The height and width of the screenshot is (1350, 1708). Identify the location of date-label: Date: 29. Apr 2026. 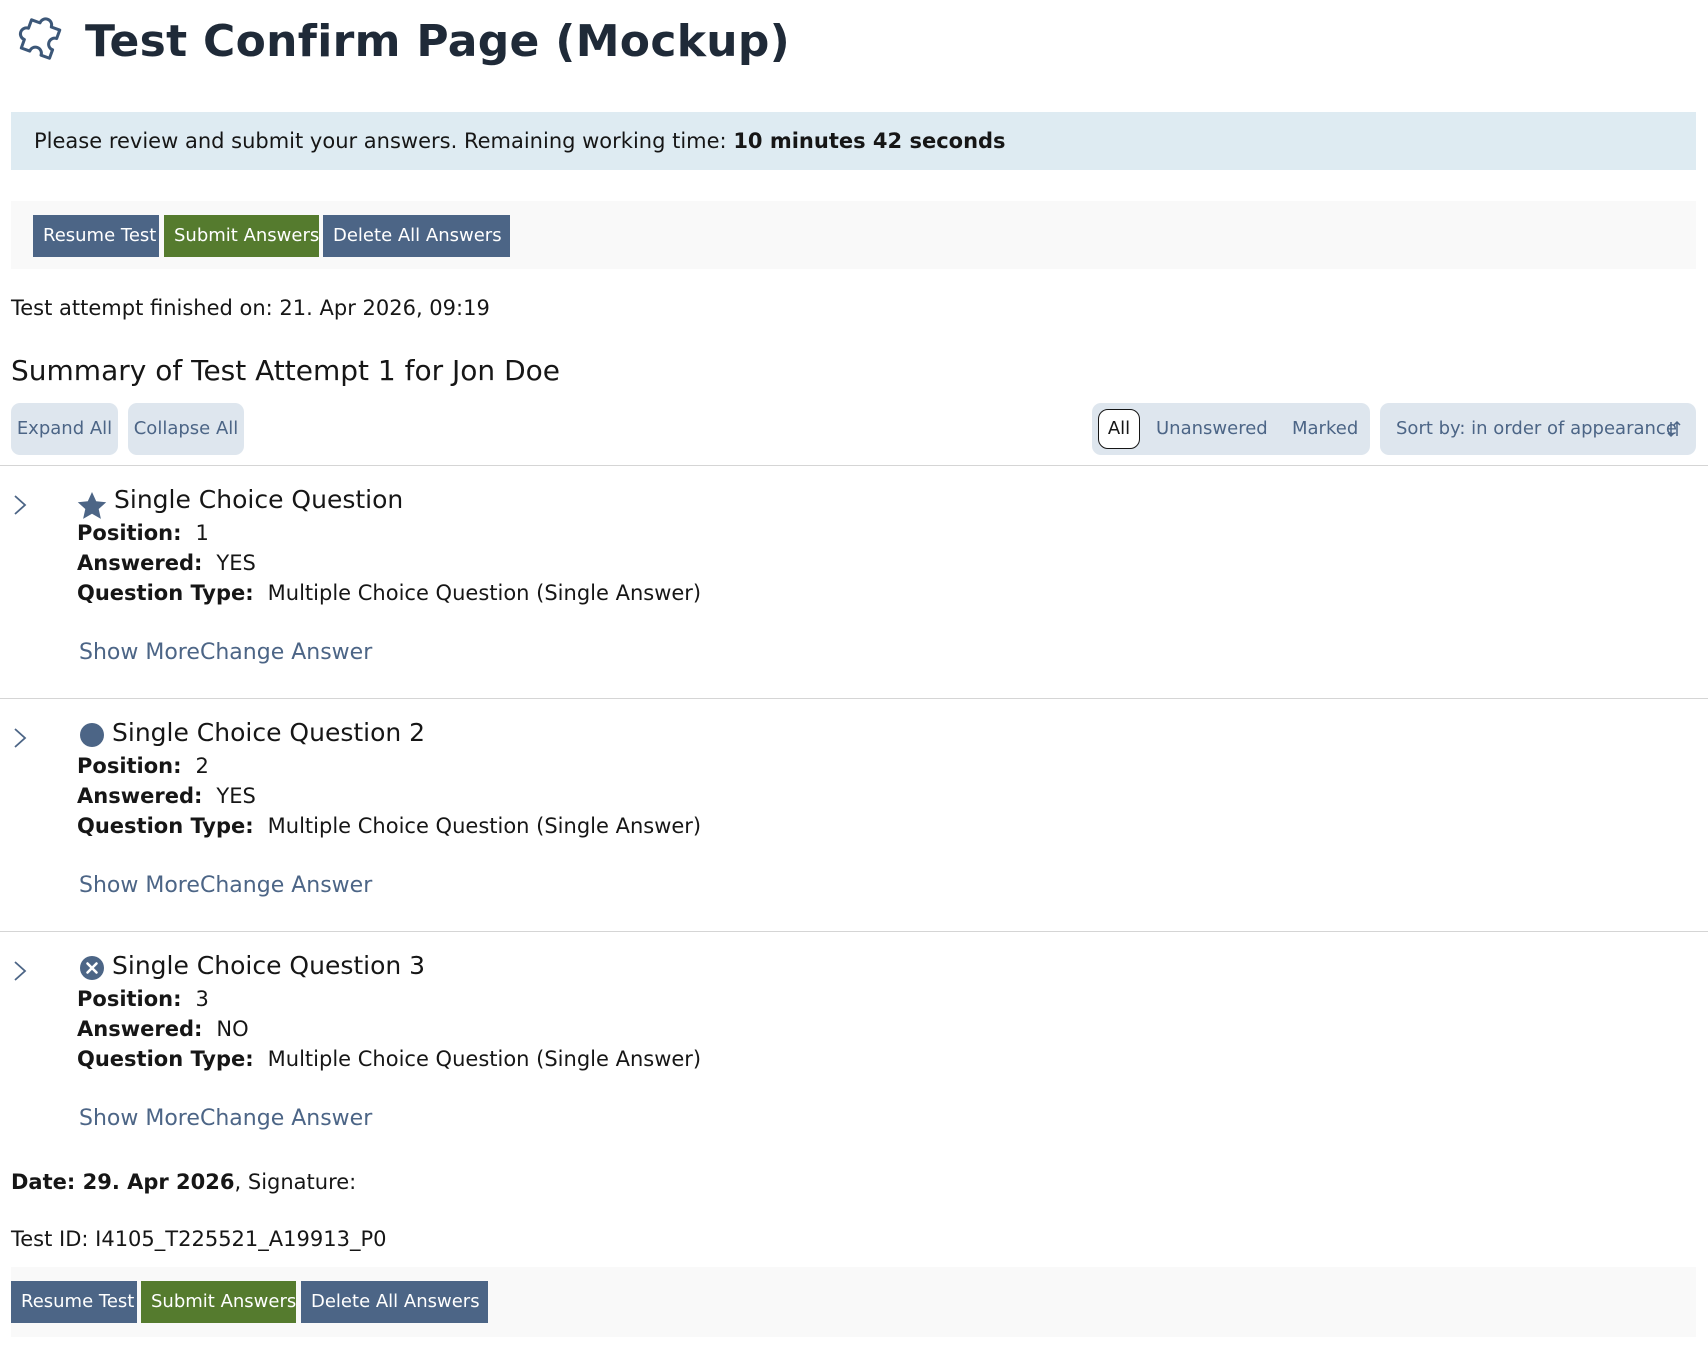
(123, 1182).